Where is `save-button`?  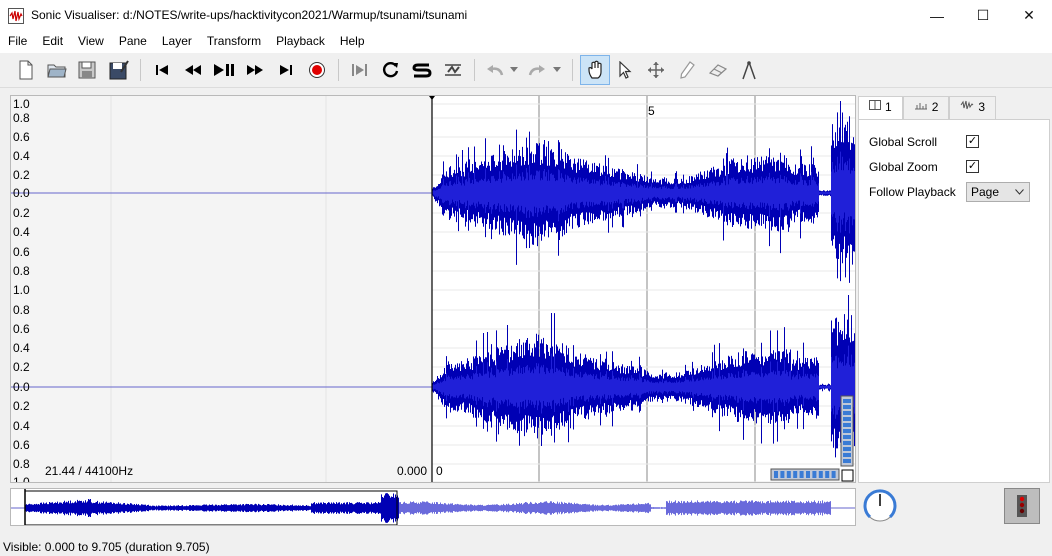
save-button is located at coordinates (87, 70).